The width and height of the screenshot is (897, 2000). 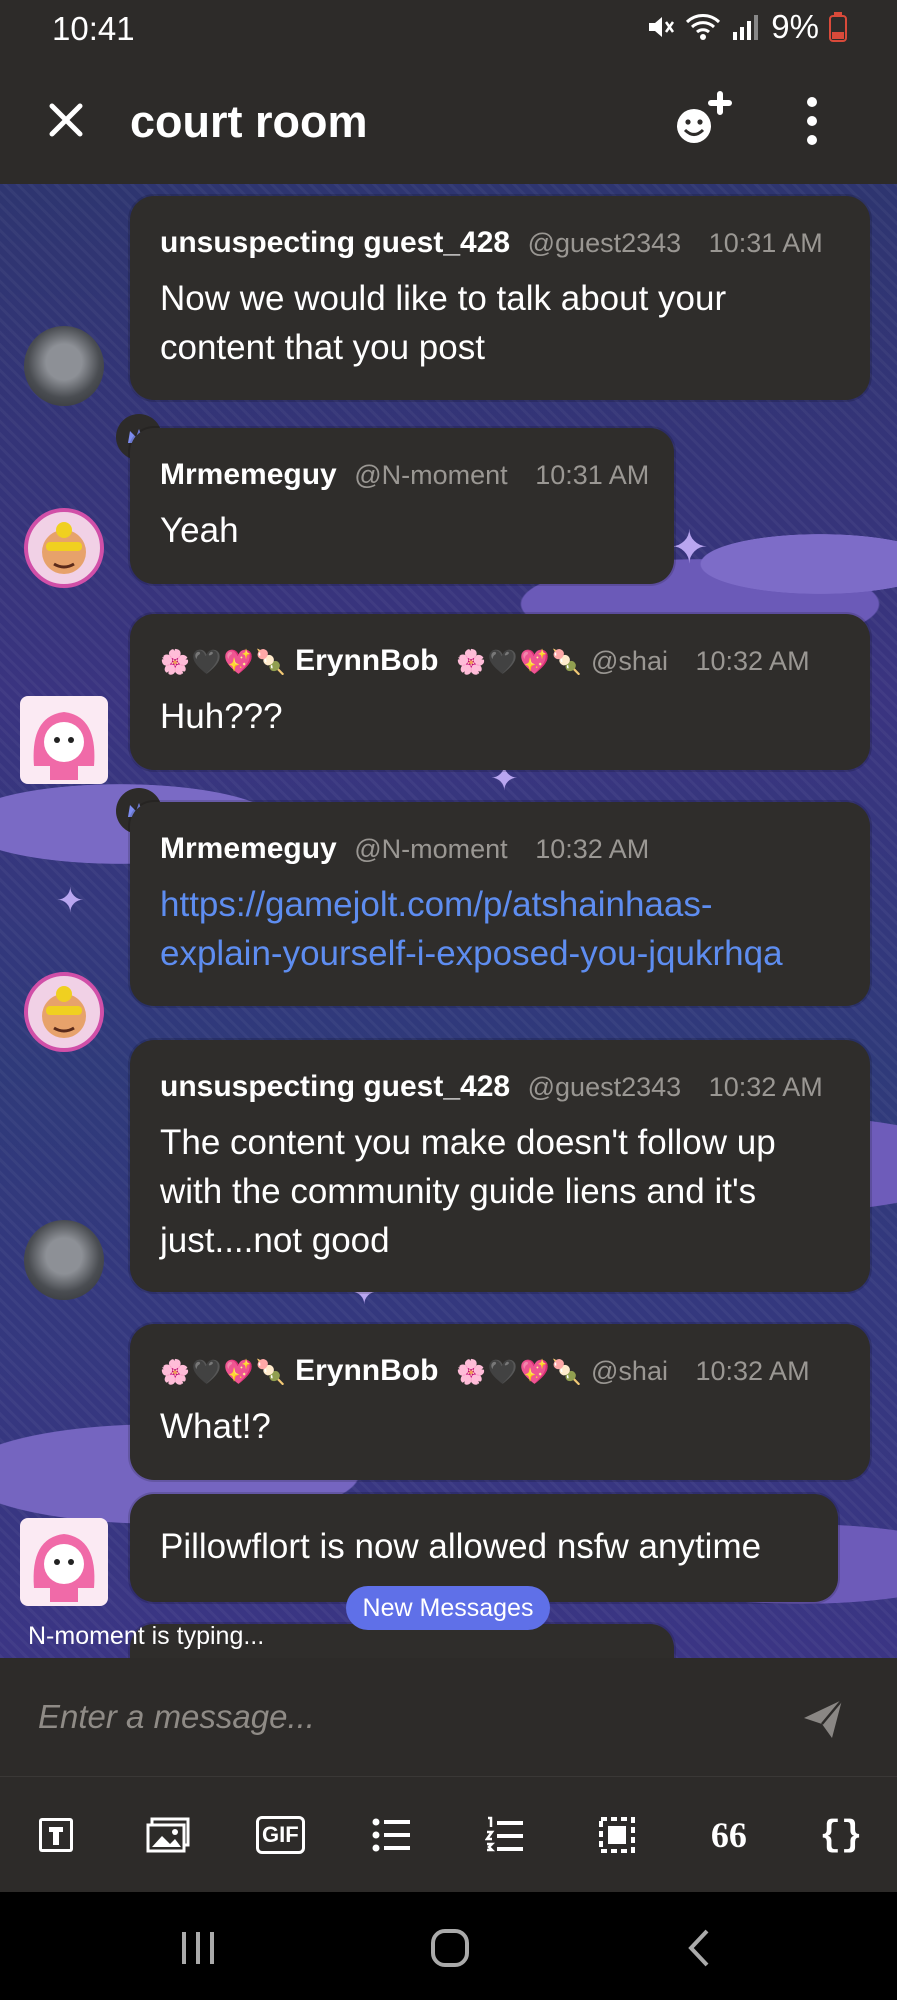 I want to click on spoiler-icon, so click(x=616, y=1835).